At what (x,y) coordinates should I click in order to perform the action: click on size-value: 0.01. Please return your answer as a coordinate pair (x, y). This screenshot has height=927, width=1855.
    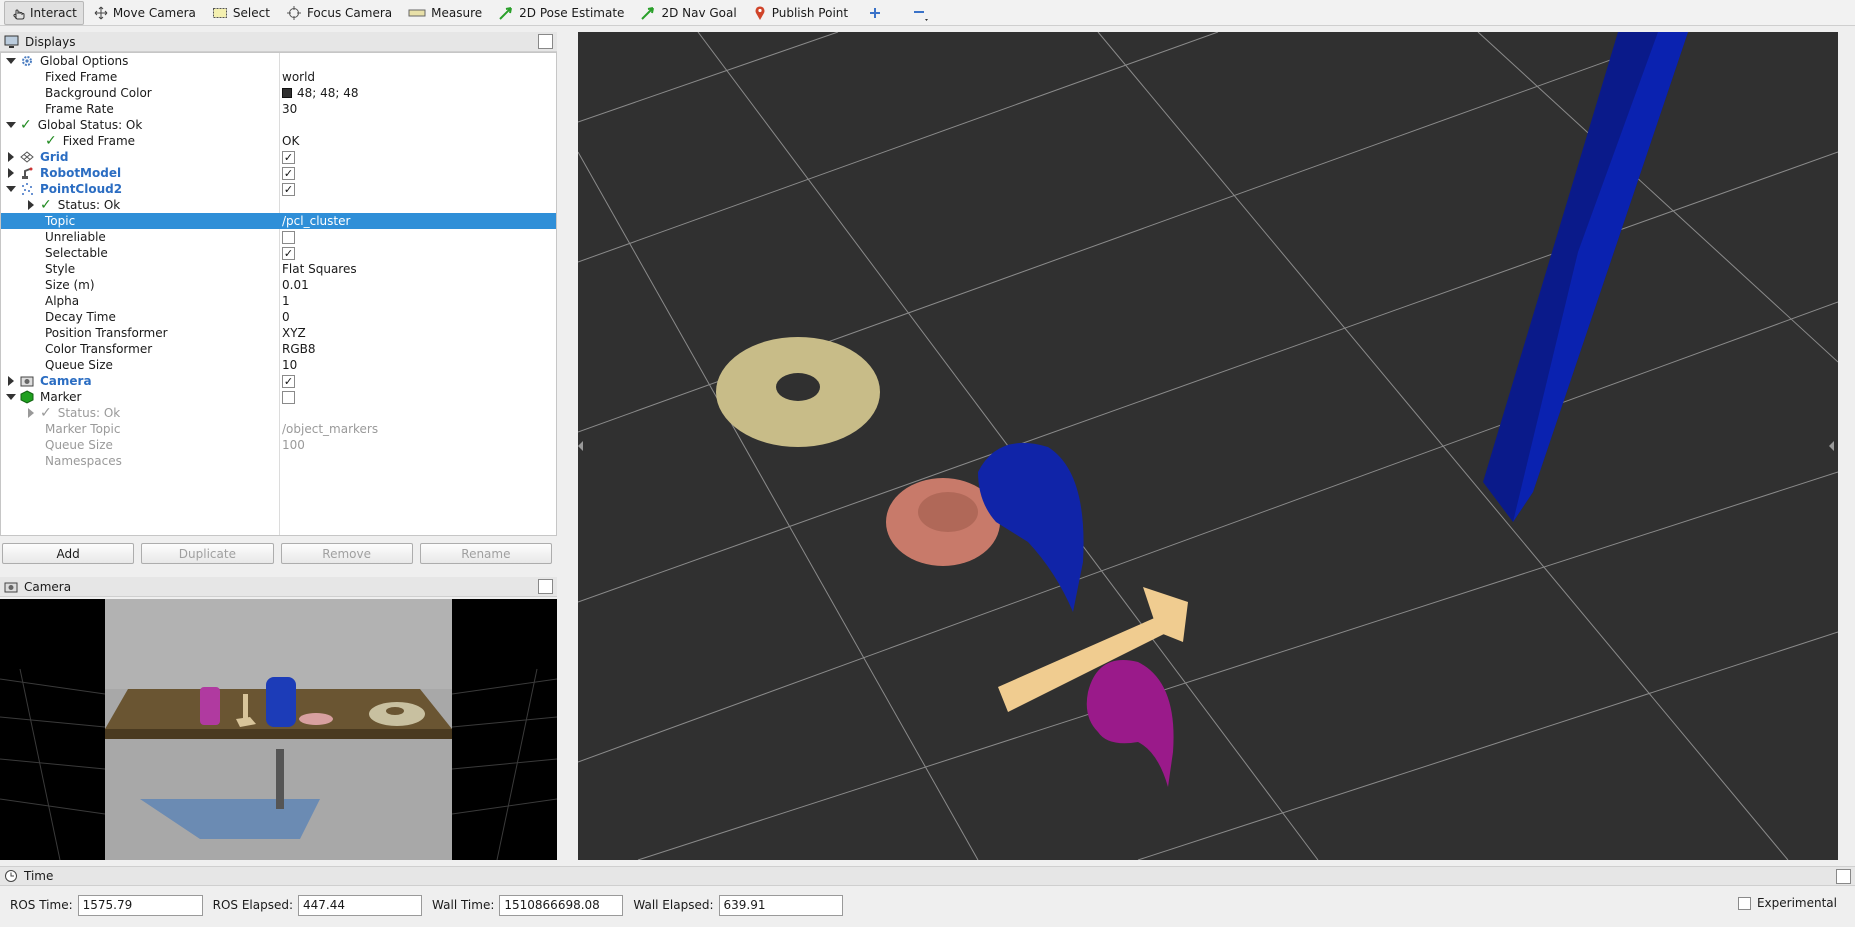
    Looking at the image, I should click on (295, 285).